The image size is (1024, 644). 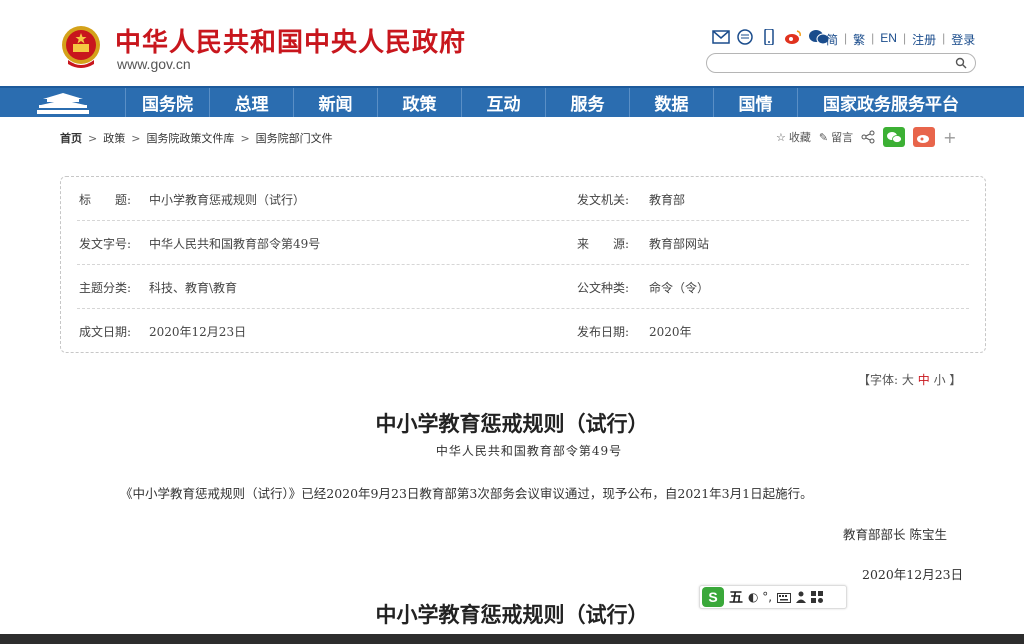 I want to click on font-size-large: 大, so click(x=908, y=380).